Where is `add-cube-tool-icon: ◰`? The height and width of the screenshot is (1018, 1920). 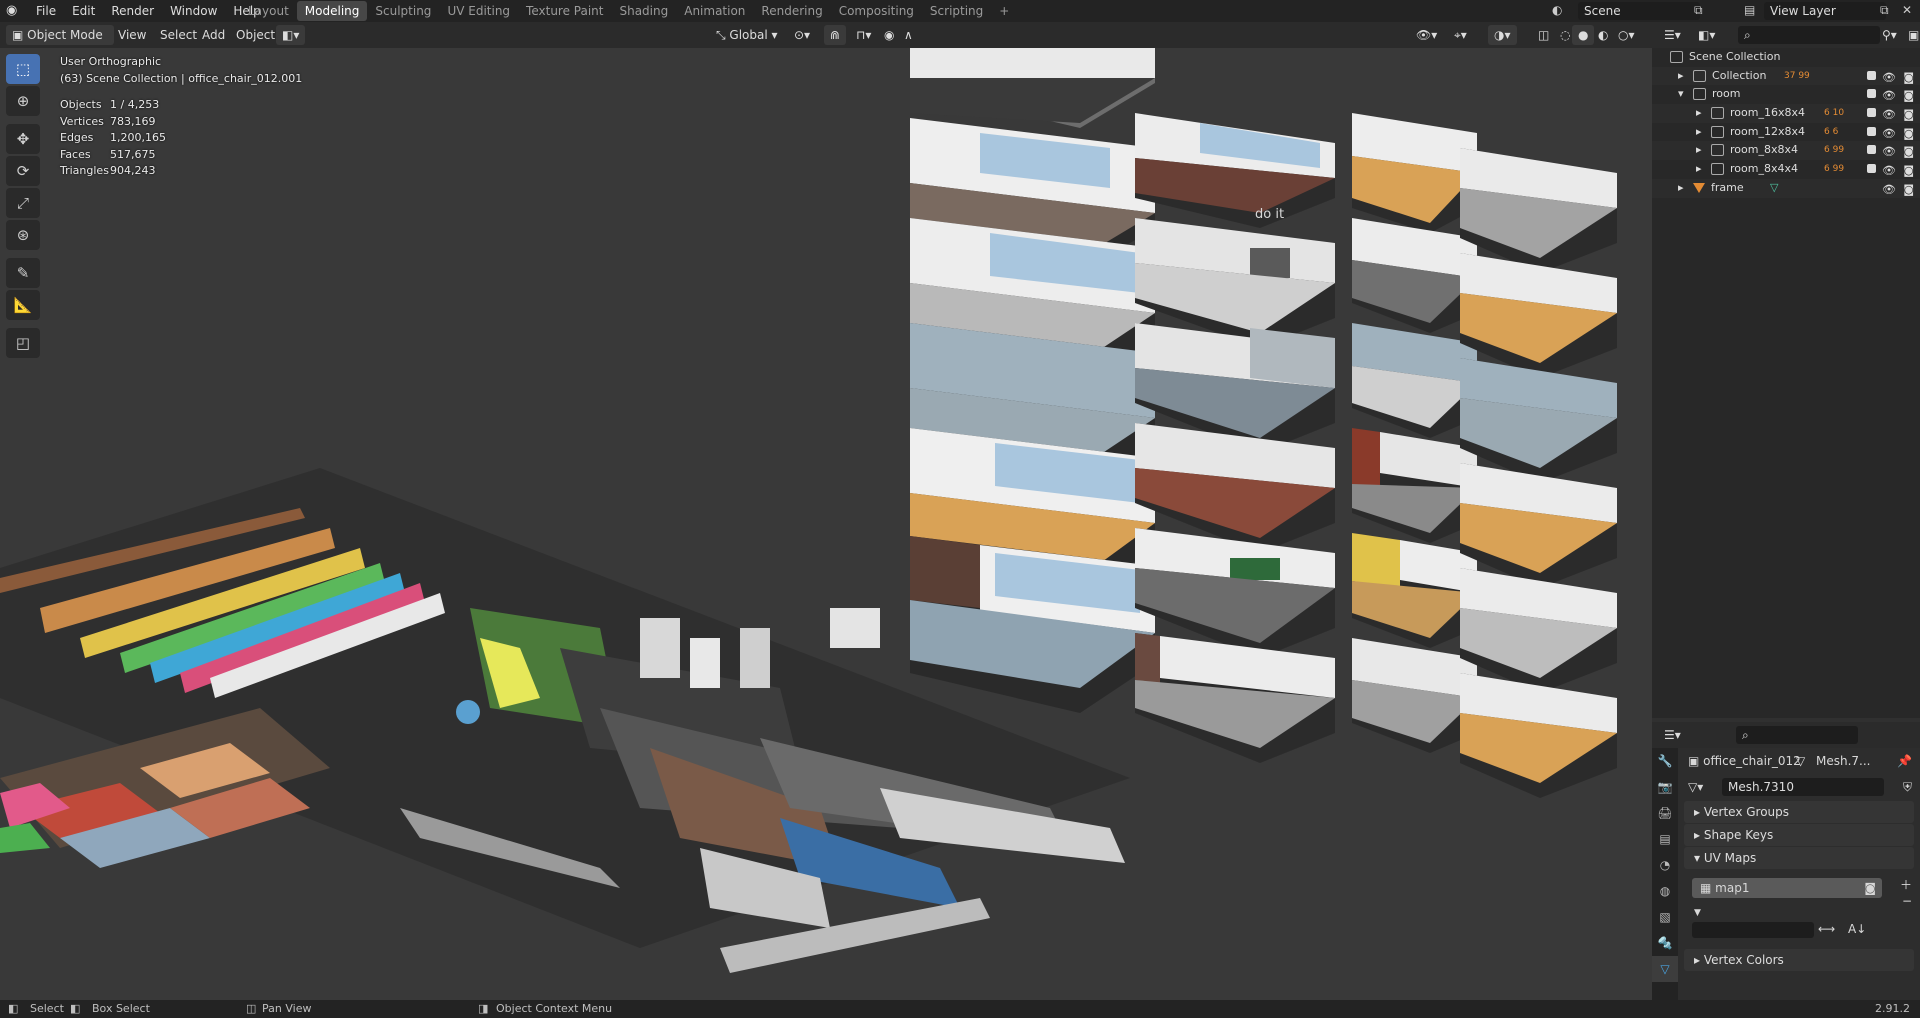
add-cube-tool-icon: ◰ is located at coordinates (23, 343).